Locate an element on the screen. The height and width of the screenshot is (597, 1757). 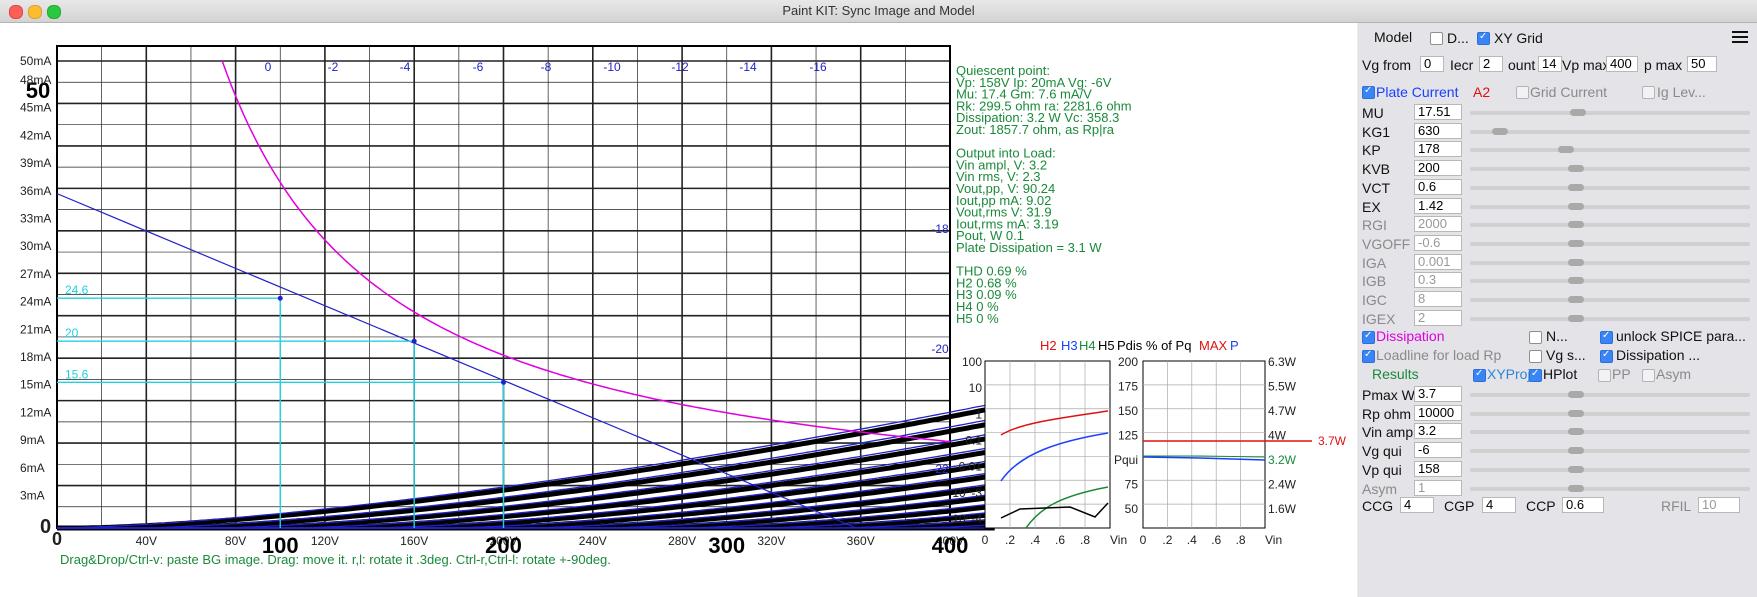
ig-lev-checkbox is located at coordinates (1648, 92).